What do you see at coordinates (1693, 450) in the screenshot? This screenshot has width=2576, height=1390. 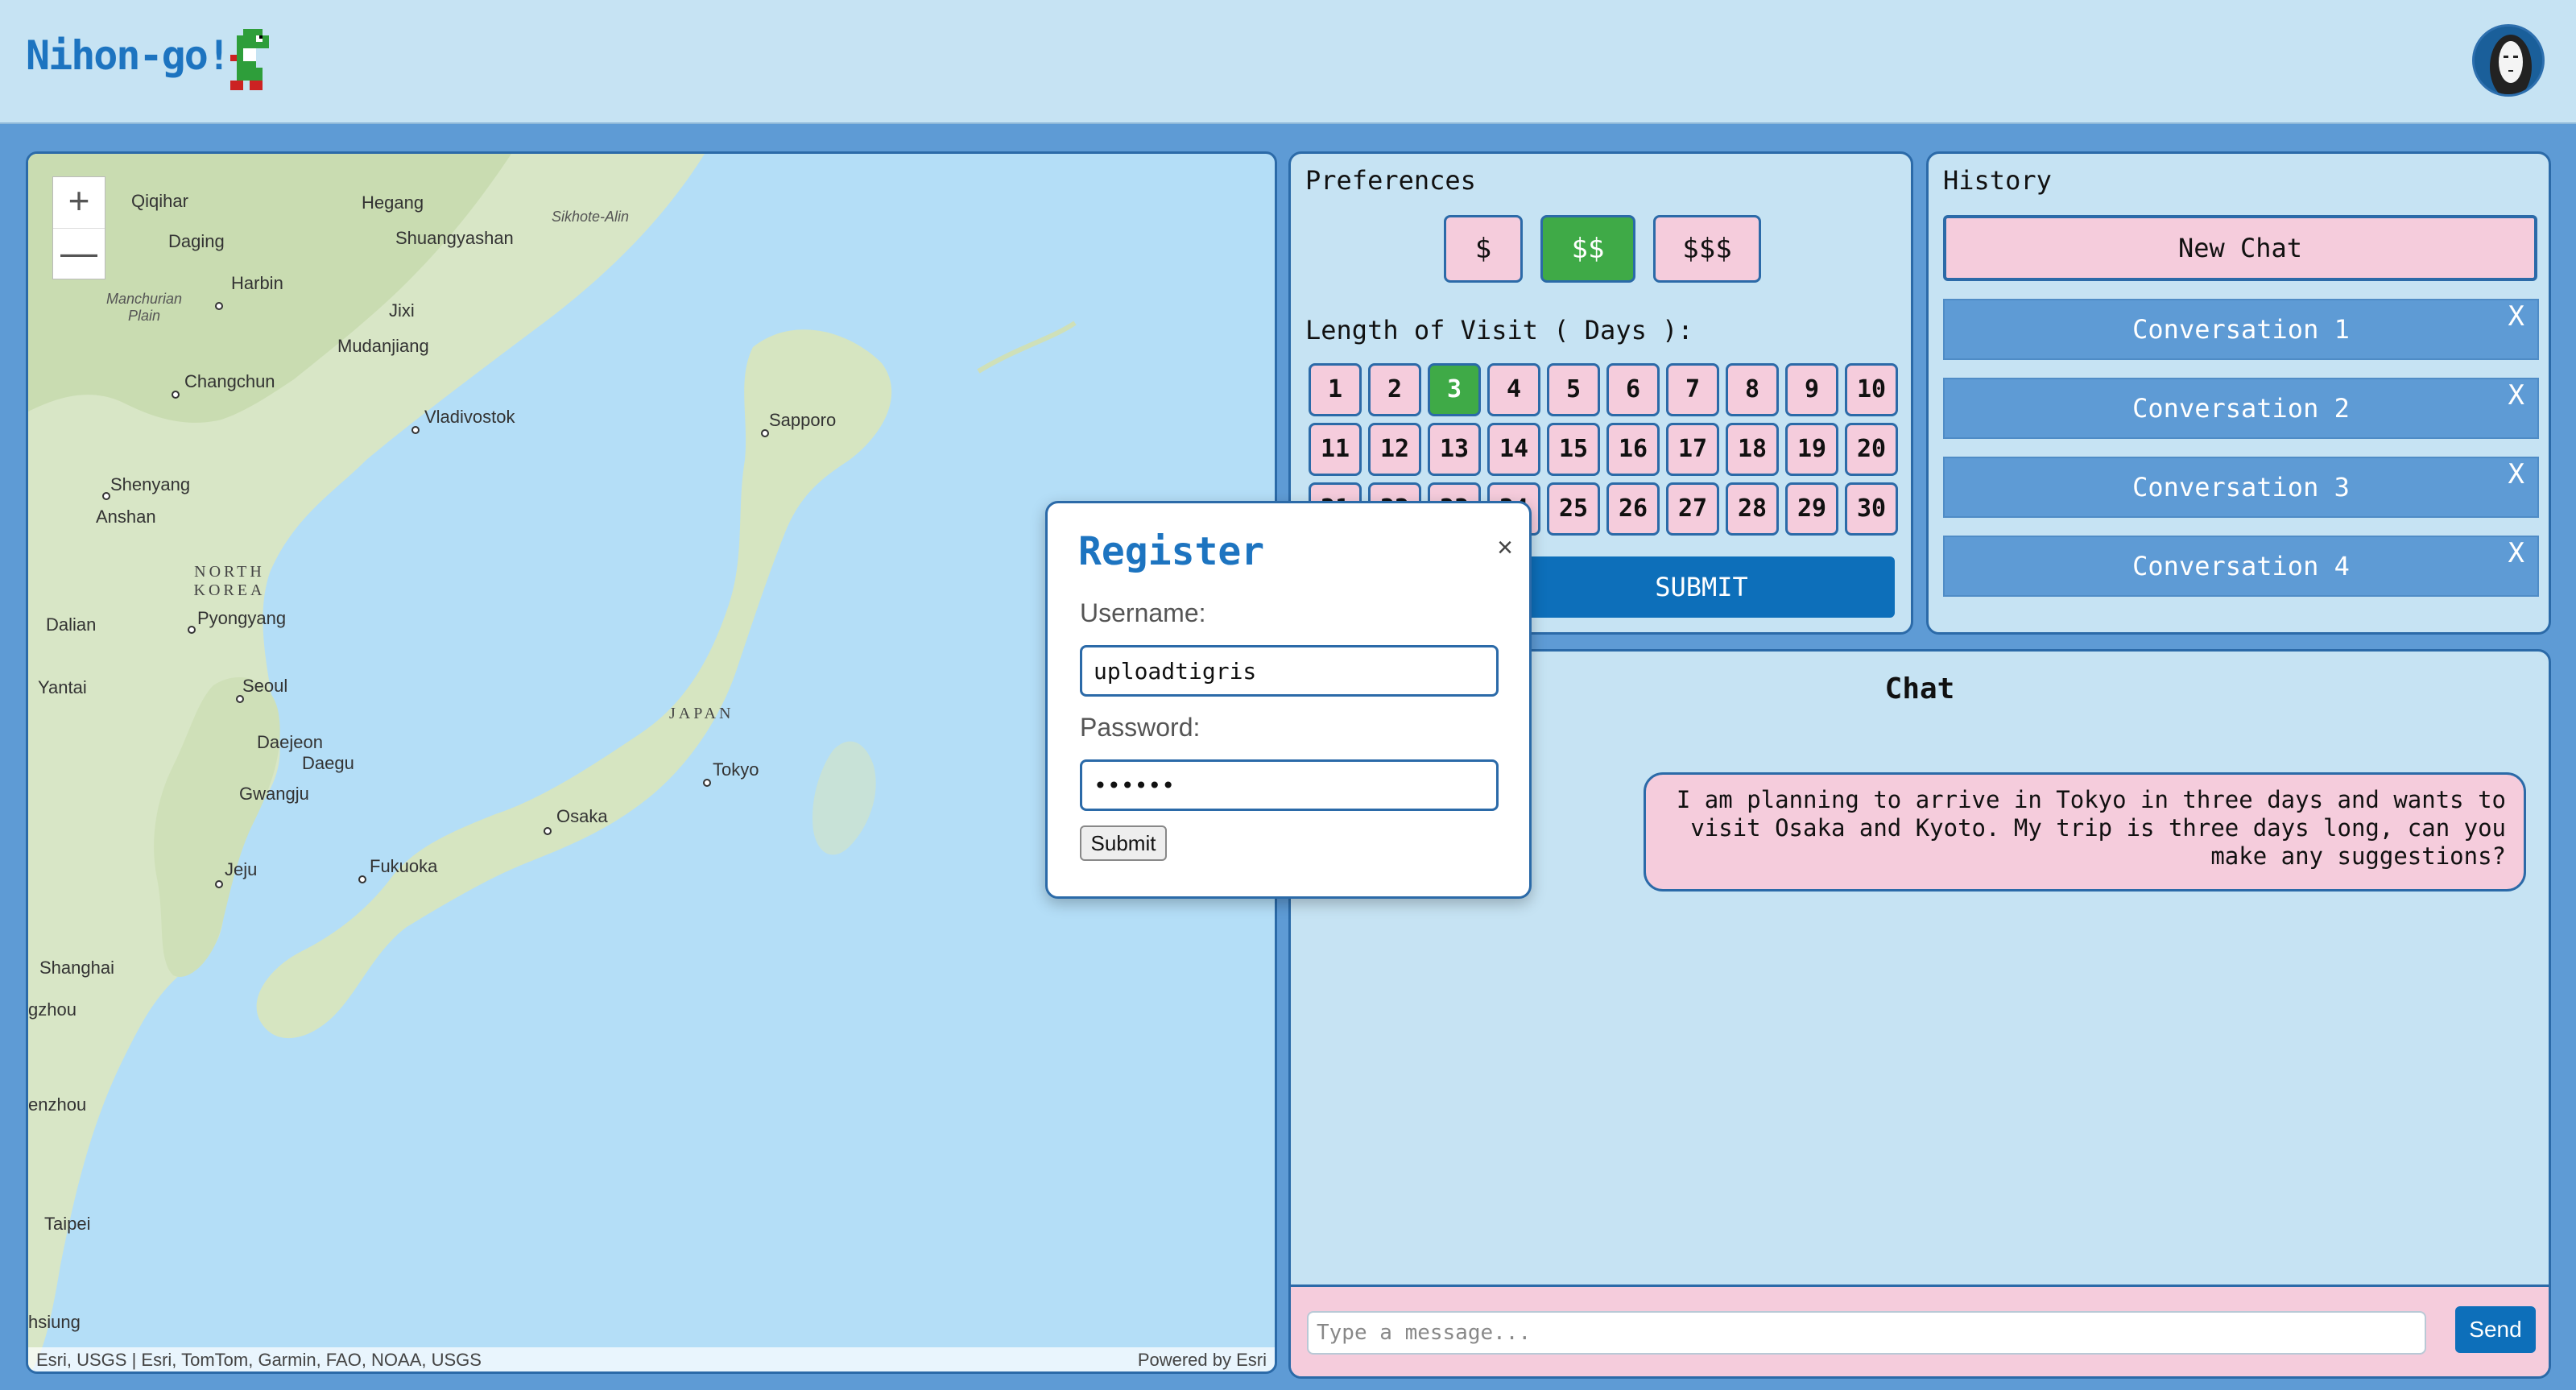 I see `day-option-17: 17` at bounding box center [1693, 450].